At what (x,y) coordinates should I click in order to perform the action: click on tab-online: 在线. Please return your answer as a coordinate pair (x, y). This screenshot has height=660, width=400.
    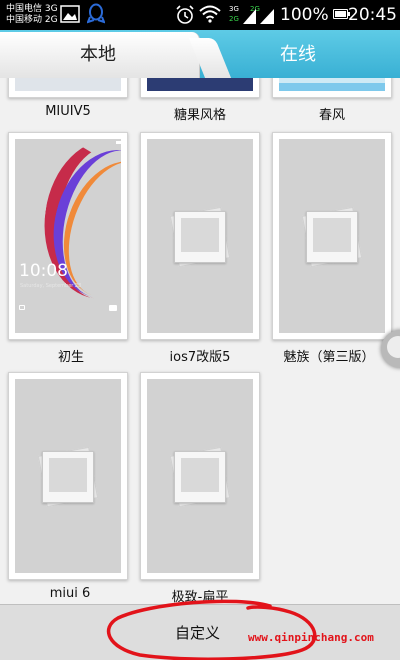
    Looking at the image, I should click on (298, 55).